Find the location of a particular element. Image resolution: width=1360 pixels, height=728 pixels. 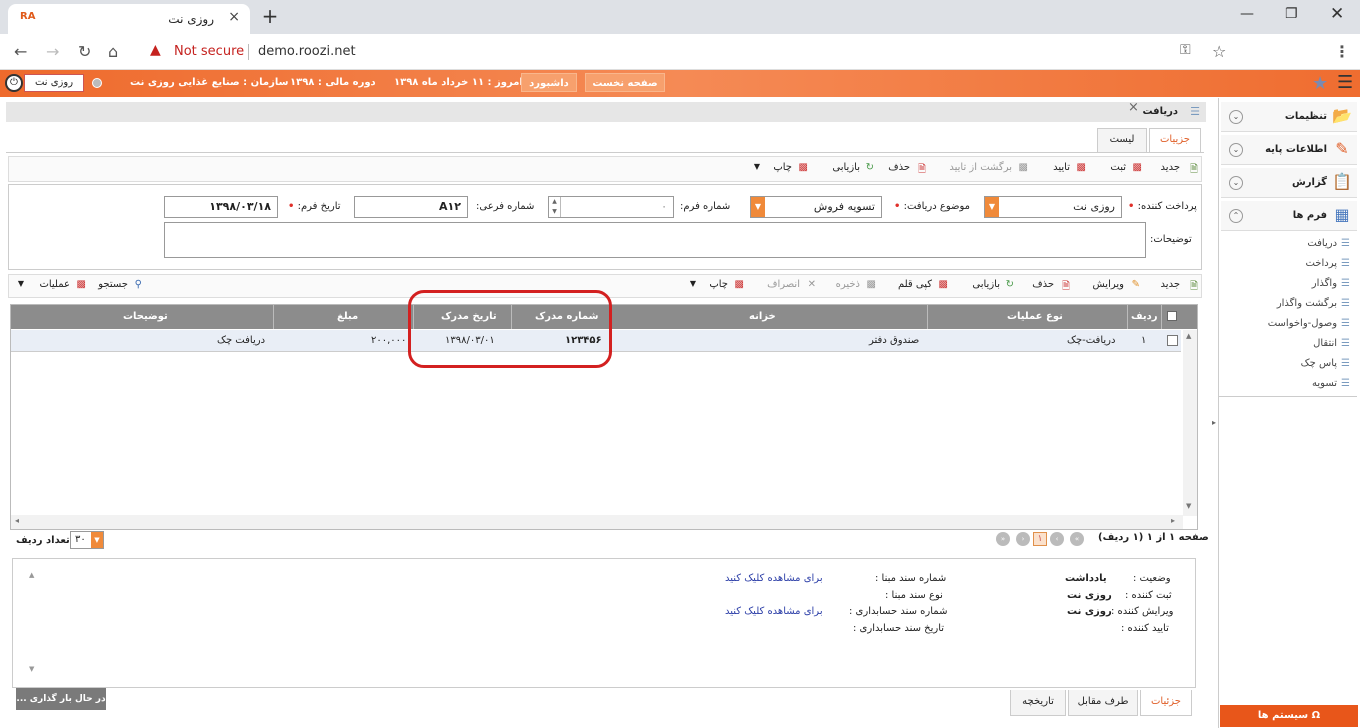

current-page-button: ۱ is located at coordinates (1040, 539).